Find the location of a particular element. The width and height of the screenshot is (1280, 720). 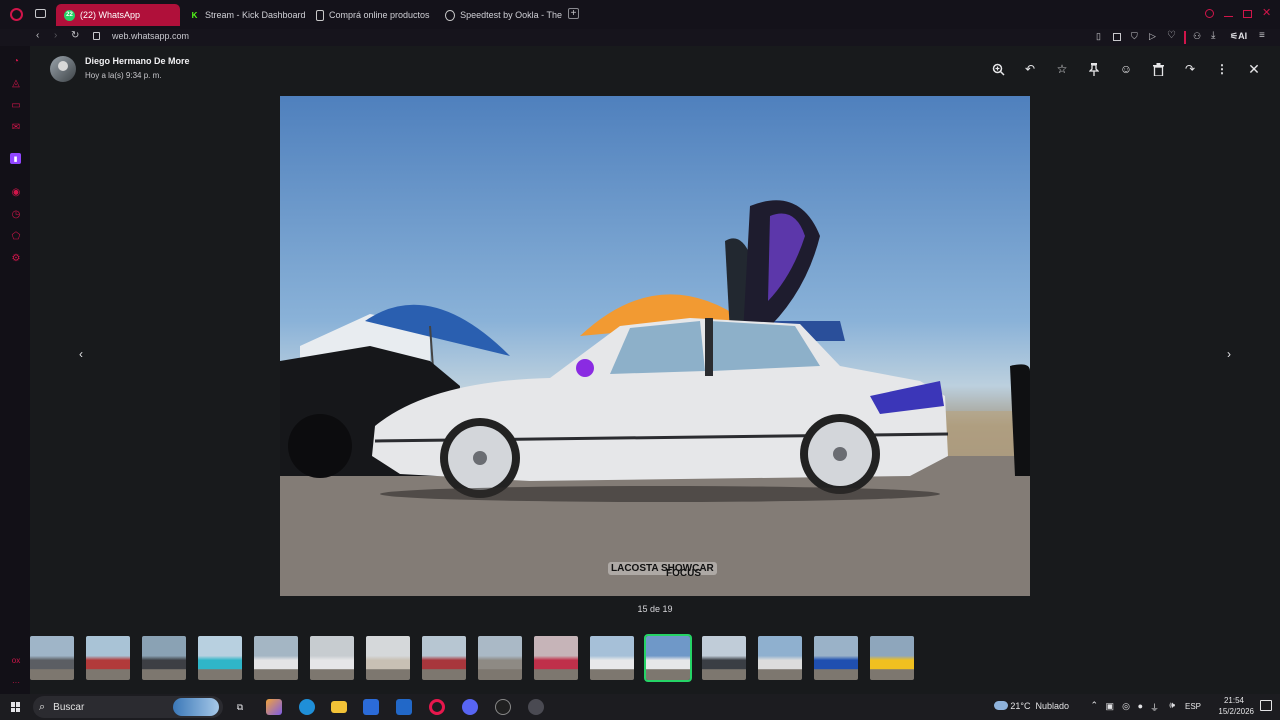

zoom-in-icon is located at coordinates (998, 69).